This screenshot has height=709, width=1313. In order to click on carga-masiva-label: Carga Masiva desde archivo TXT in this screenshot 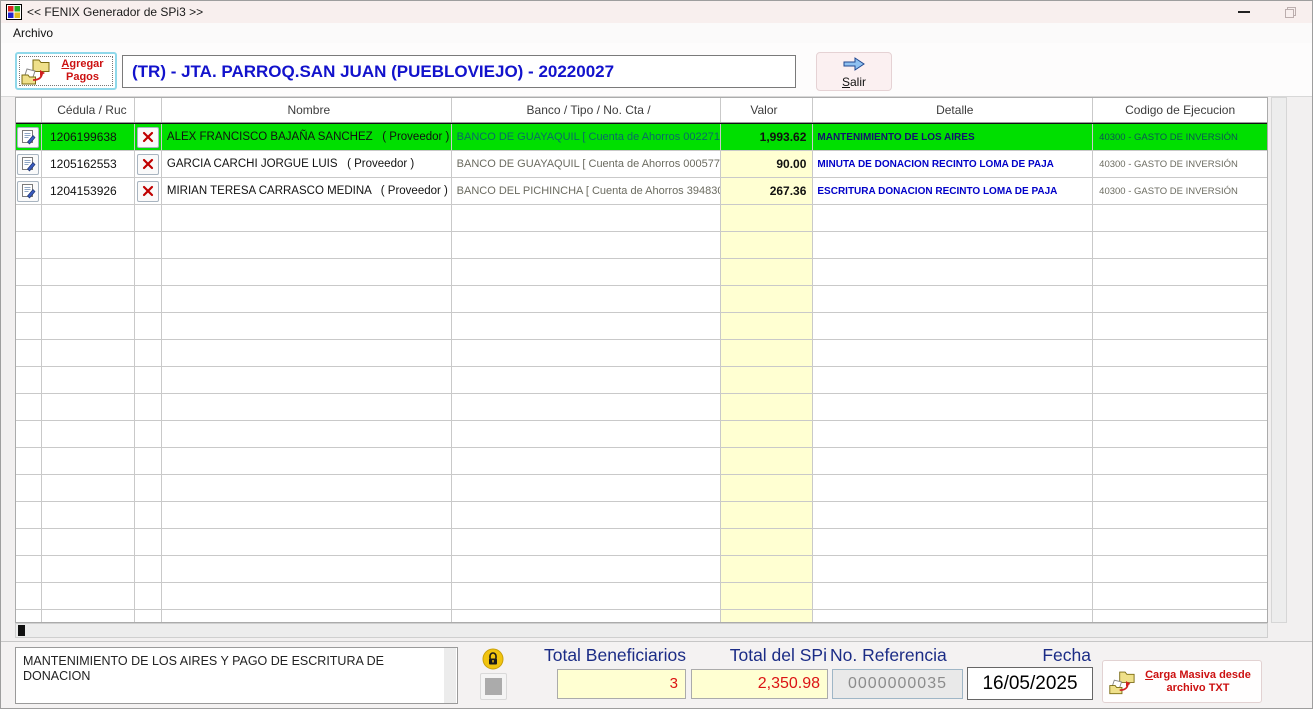, I will do `click(1198, 681)`.